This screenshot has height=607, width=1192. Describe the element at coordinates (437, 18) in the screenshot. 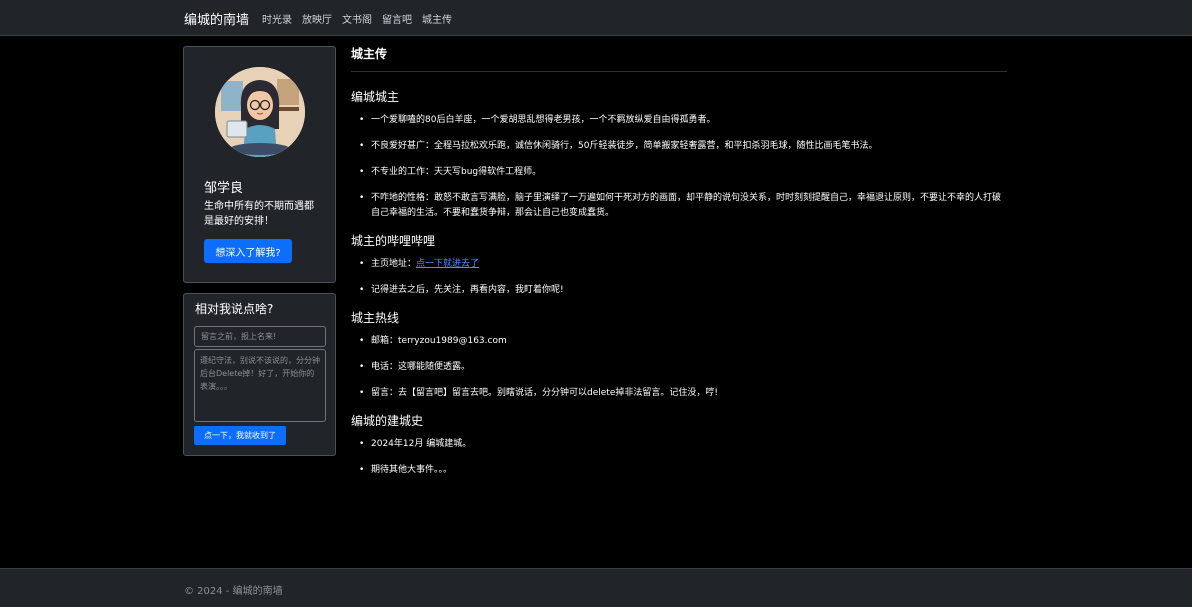

I see `nav-link-chengzhuzhuan: 城主传` at that location.